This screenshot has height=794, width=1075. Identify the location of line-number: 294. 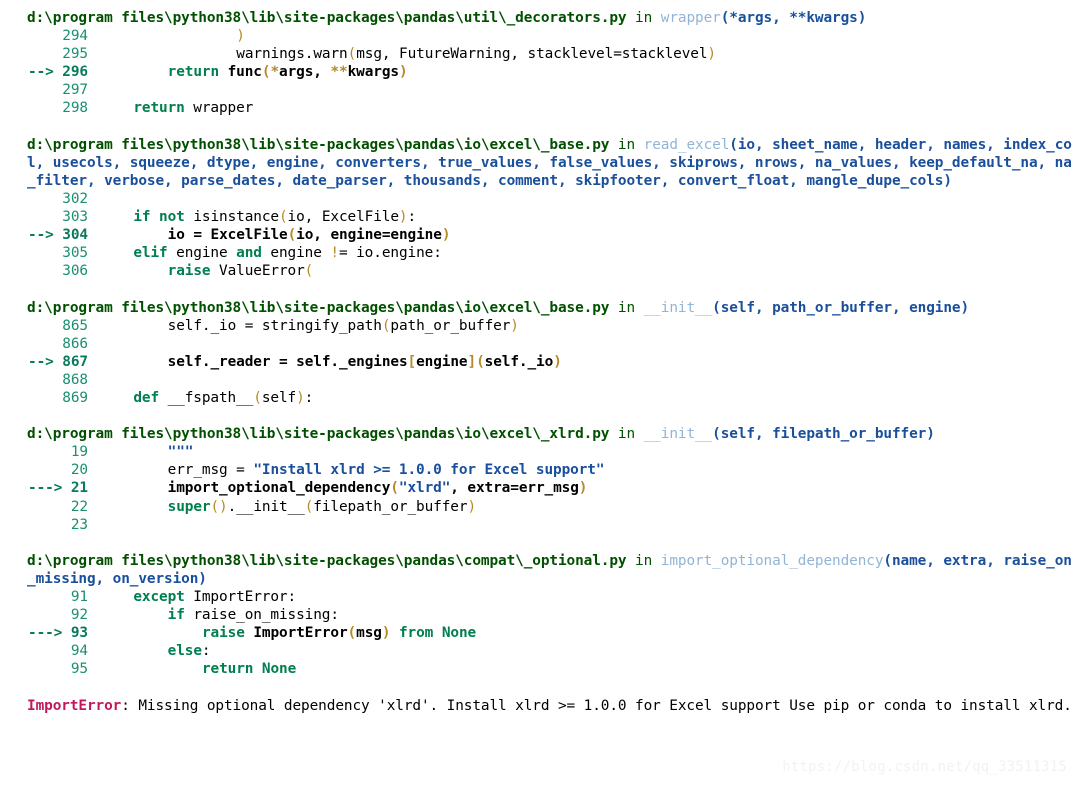
(75, 36).